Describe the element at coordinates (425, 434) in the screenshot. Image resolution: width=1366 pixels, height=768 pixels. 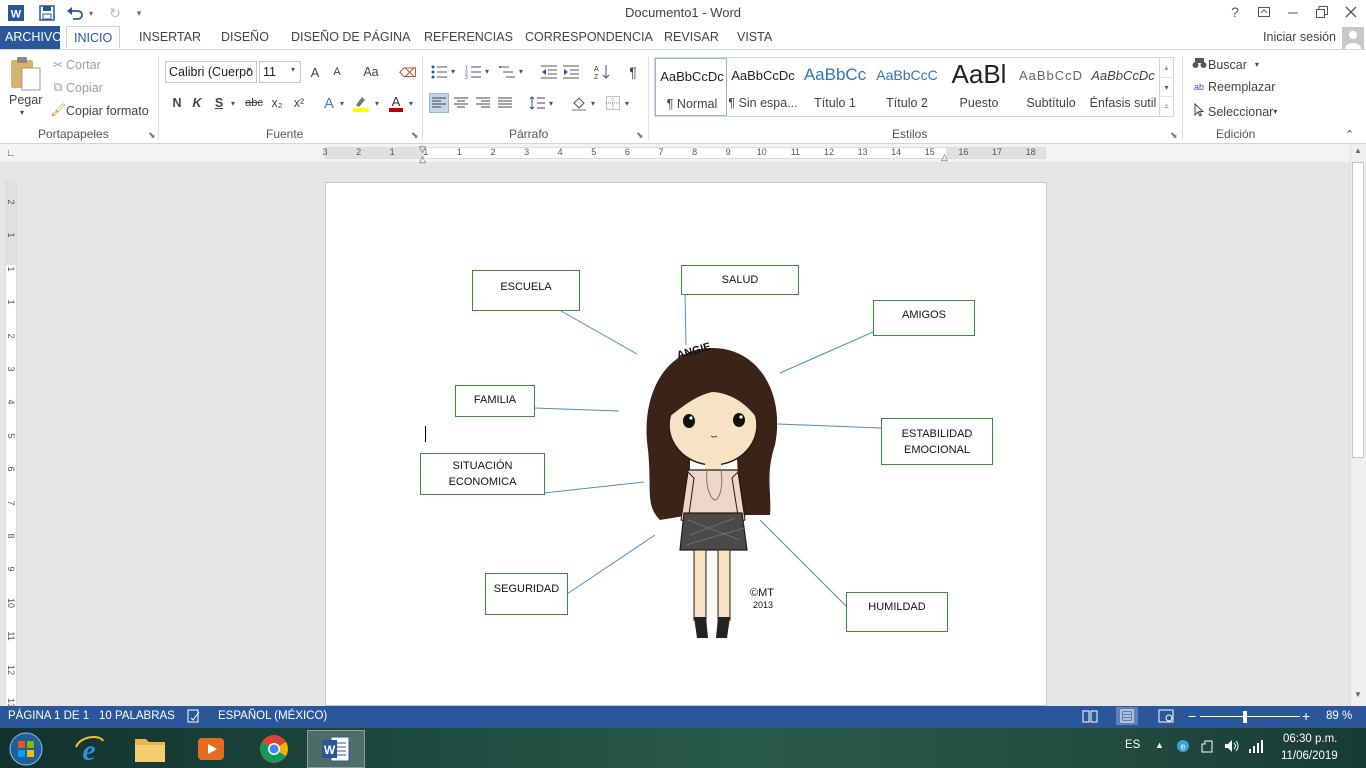
I see `text-cursor` at that location.